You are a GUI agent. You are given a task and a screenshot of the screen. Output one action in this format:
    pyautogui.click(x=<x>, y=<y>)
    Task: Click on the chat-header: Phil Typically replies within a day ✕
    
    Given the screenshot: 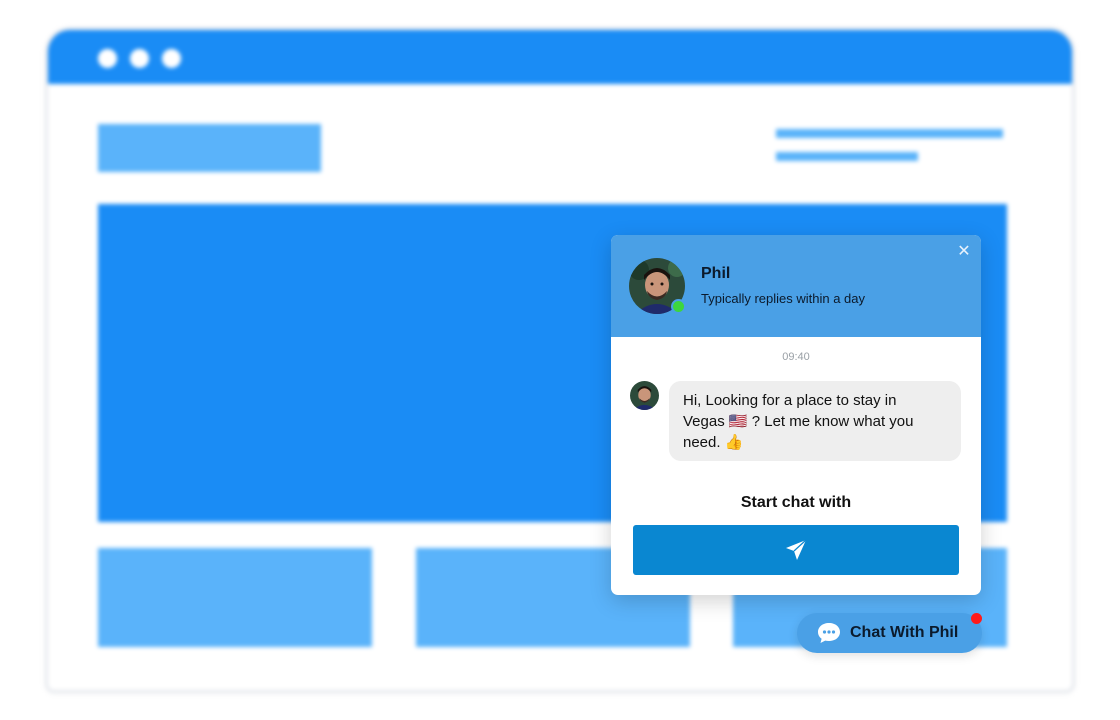 What is the action you would take?
    pyautogui.click(x=796, y=286)
    